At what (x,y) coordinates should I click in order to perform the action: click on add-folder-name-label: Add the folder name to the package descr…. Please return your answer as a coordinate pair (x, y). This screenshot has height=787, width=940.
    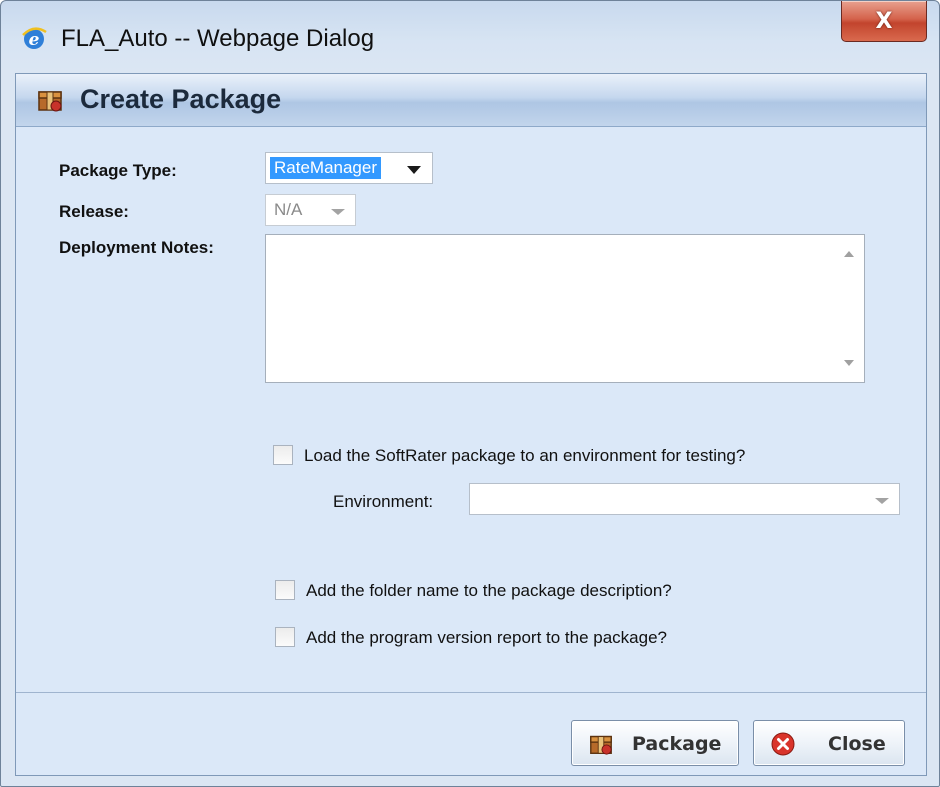
    Looking at the image, I should click on (489, 590).